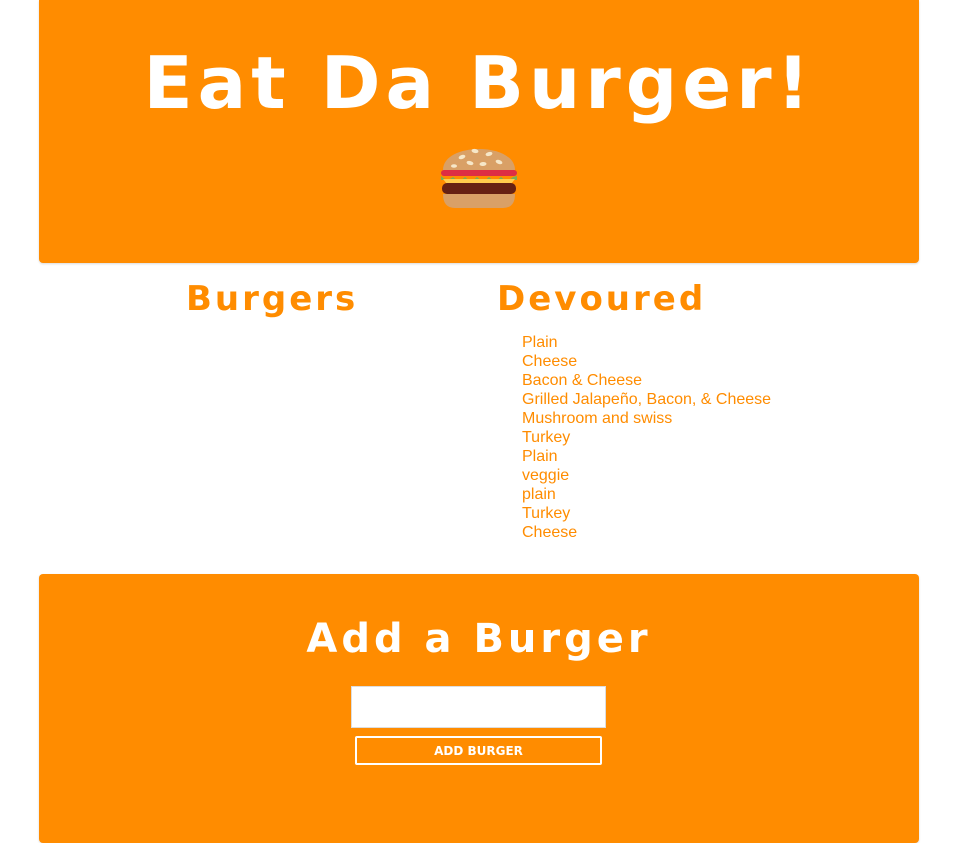  I want to click on hamburger-icon, so click(479, 174).